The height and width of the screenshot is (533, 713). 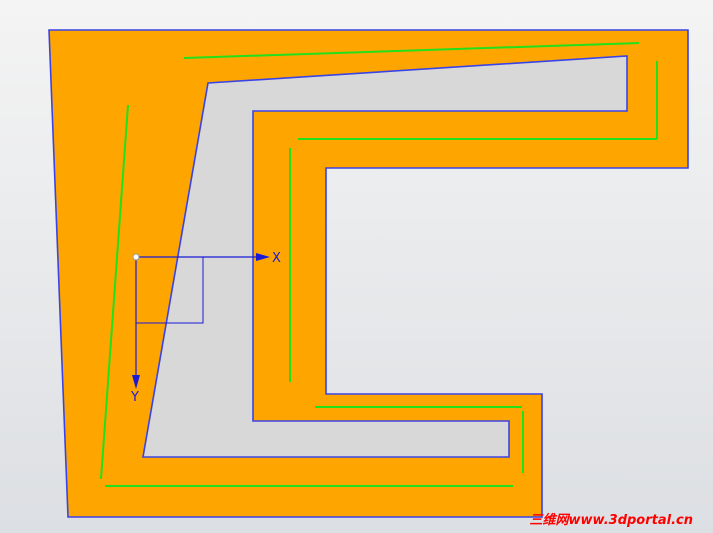 I want to click on x-axis-label: X, so click(x=276, y=258).